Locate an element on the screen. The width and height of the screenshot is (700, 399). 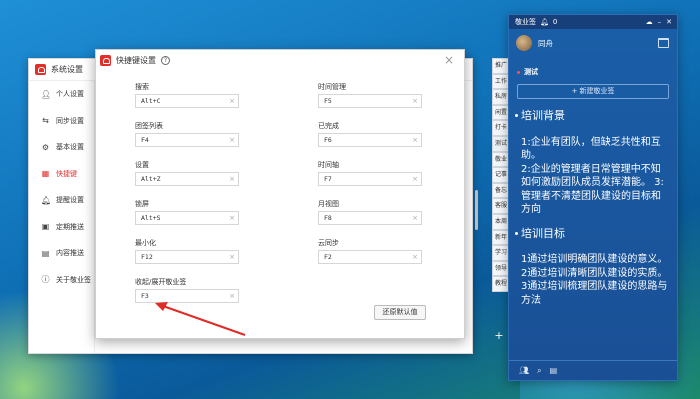
note-title: 培训背景 is located at coordinates (543, 115).